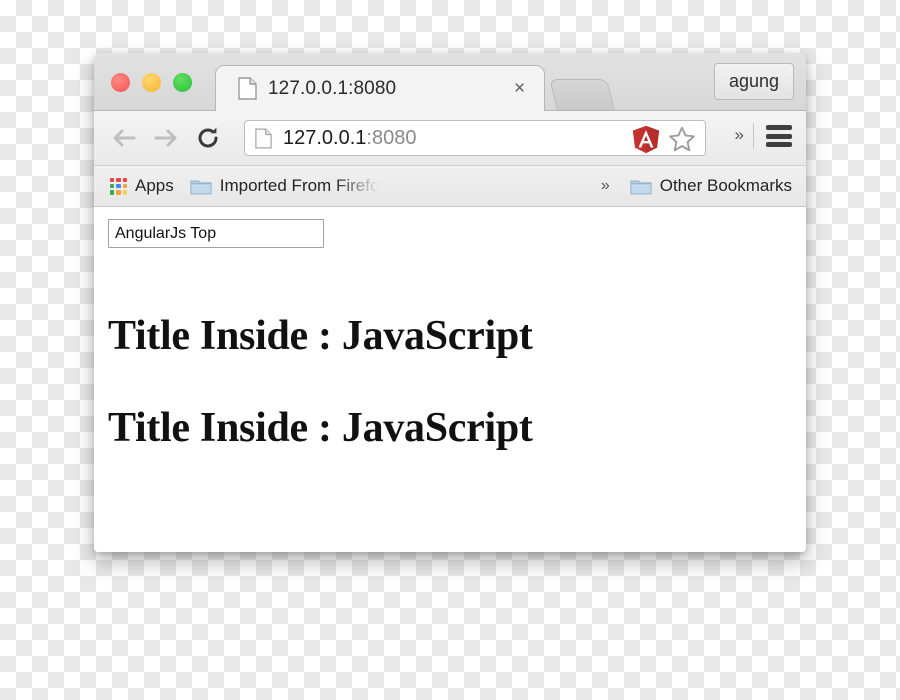 Image resolution: width=900 pixels, height=700 pixels. What do you see at coordinates (299, 185) in the screenshot?
I see `bookmark-imported-label: Imported From Firefo` at bounding box center [299, 185].